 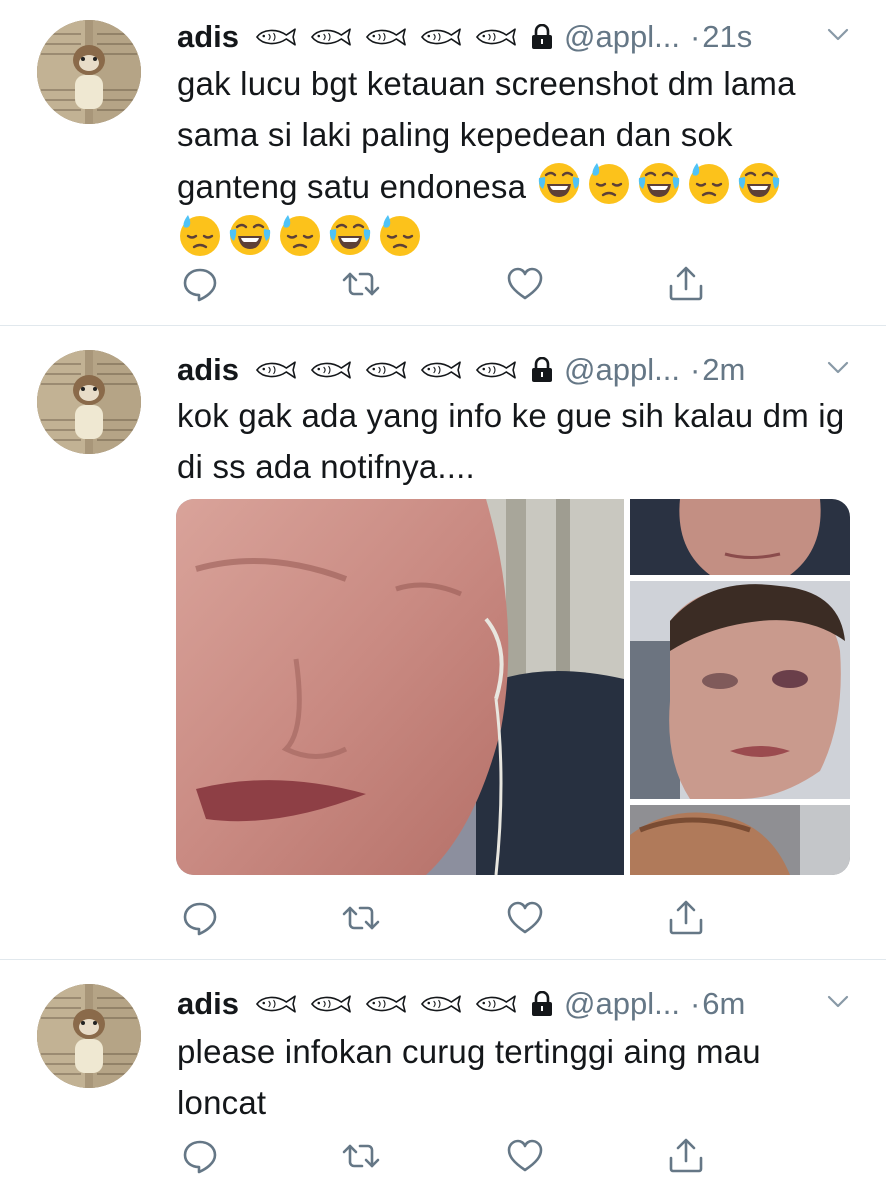 I want to click on tweet-header: adis @appl... · 2m, so click(x=513, y=370).